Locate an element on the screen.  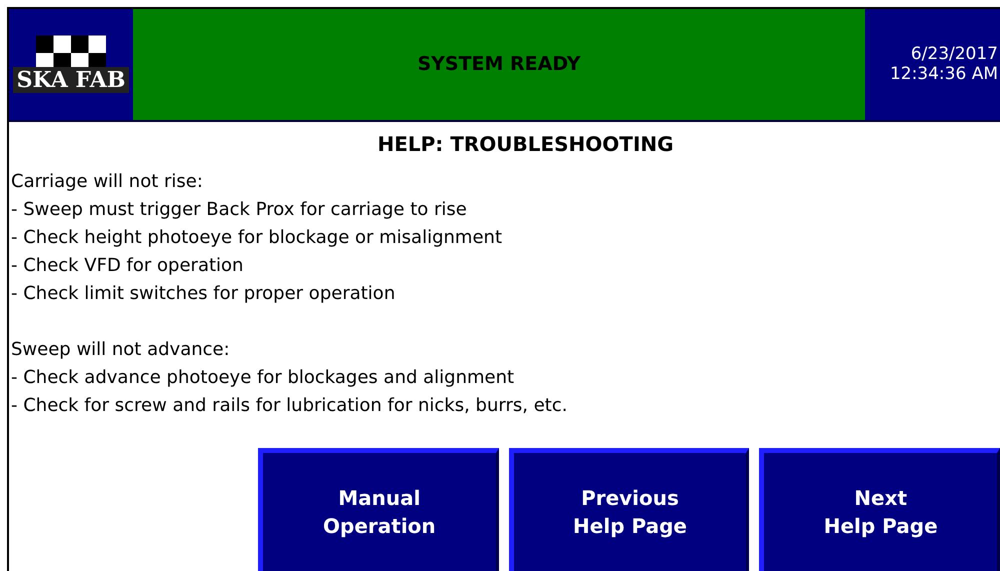
help-item: - Sweep must trigger Back Prox for carriage to rise is located at coordinates (239, 210).